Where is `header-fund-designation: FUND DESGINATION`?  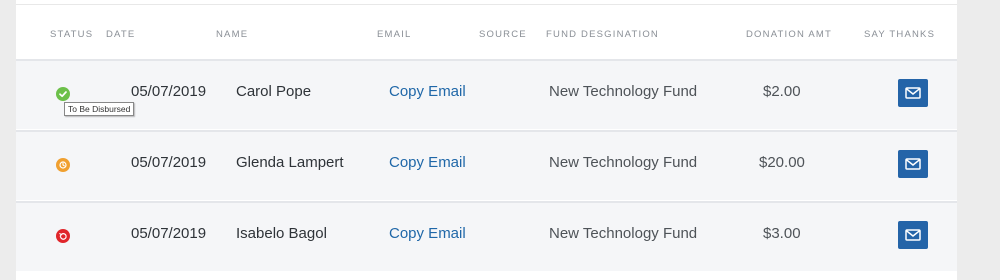
header-fund-designation: FUND DESGINATION is located at coordinates (602, 34).